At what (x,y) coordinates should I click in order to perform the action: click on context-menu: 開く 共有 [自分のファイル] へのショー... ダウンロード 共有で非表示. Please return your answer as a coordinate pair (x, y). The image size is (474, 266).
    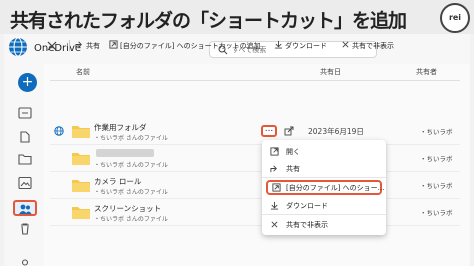
    Looking at the image, I should click on (324, 187).